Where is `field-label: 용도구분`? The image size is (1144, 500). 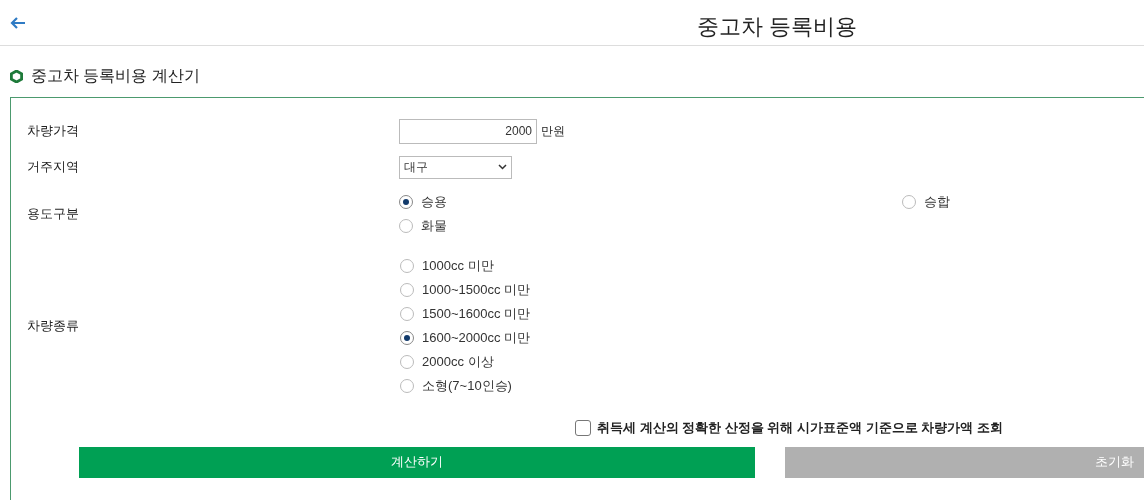 field-label: 용도구분 is located at coordinates (53, 214).